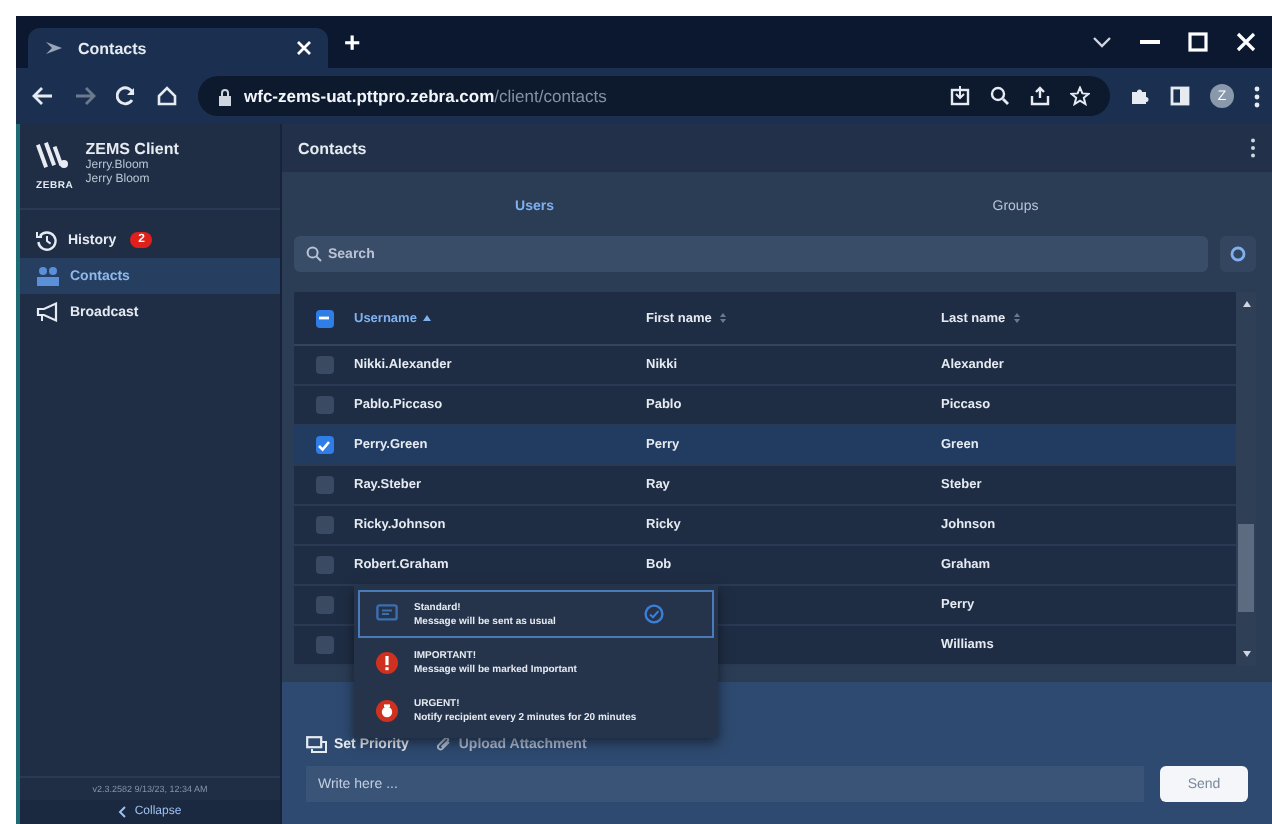  I want to click on caret-up-icon, so click(1246, 304).